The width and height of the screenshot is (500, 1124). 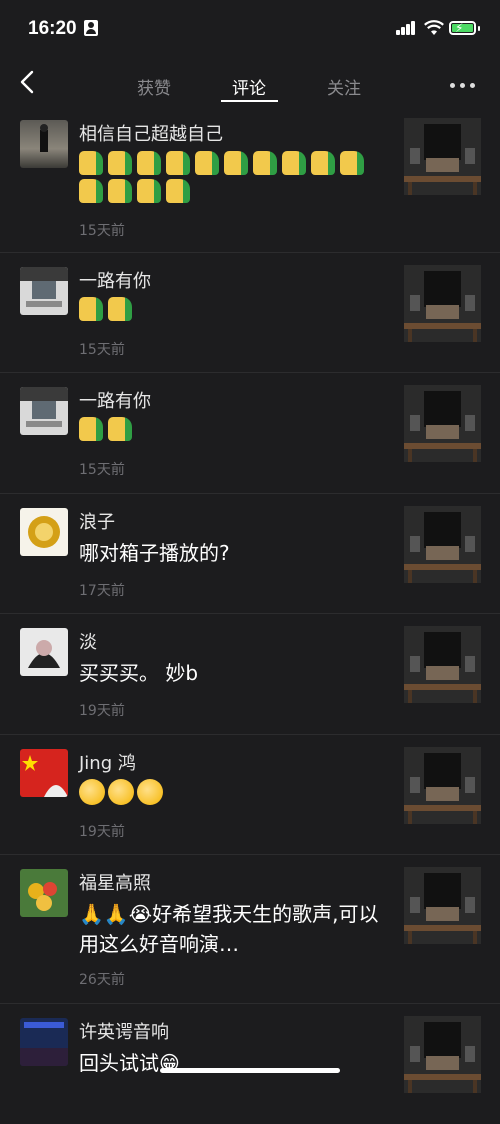 What do you see at coordinates (250, 674) in the screenshot?
I see `comment-item: 淡 买买买。 妙b 19天前` at bounding box center [250, 674].